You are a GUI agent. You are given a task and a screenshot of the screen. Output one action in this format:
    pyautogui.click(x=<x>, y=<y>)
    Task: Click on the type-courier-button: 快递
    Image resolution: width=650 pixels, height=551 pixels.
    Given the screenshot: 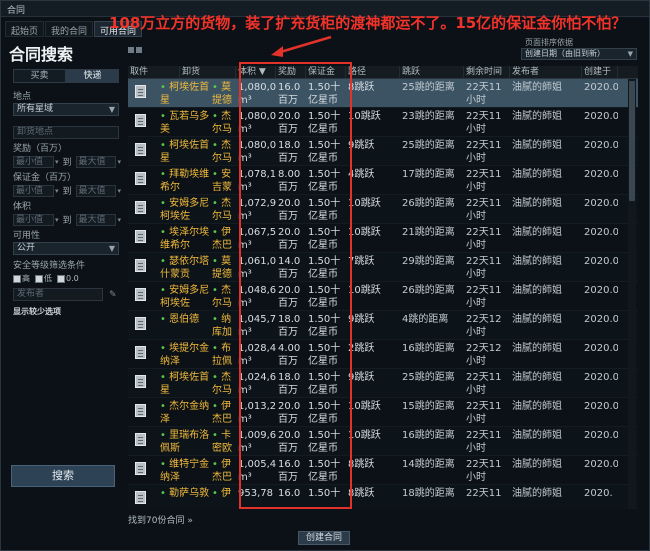 What is the action you would take?
    pyautogui.click(x=92, y=76)
    